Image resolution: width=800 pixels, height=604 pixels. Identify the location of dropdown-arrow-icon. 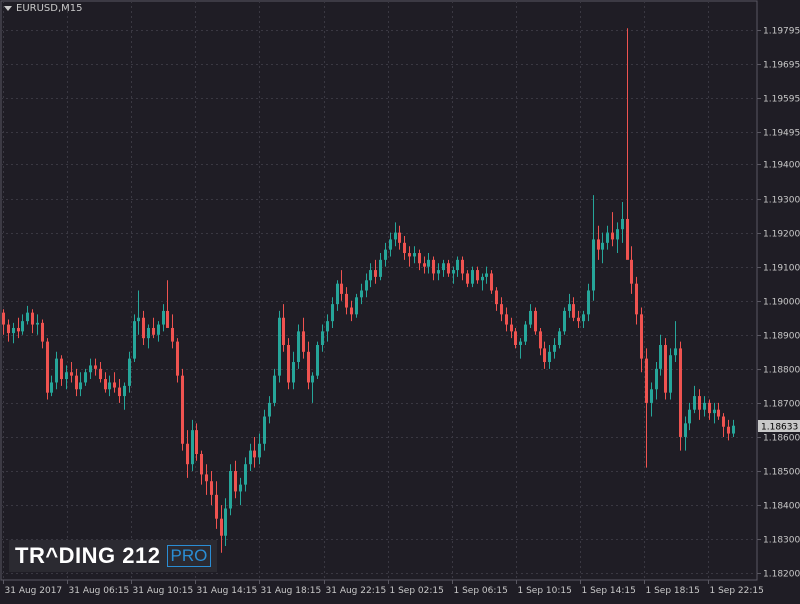
(8, 8).